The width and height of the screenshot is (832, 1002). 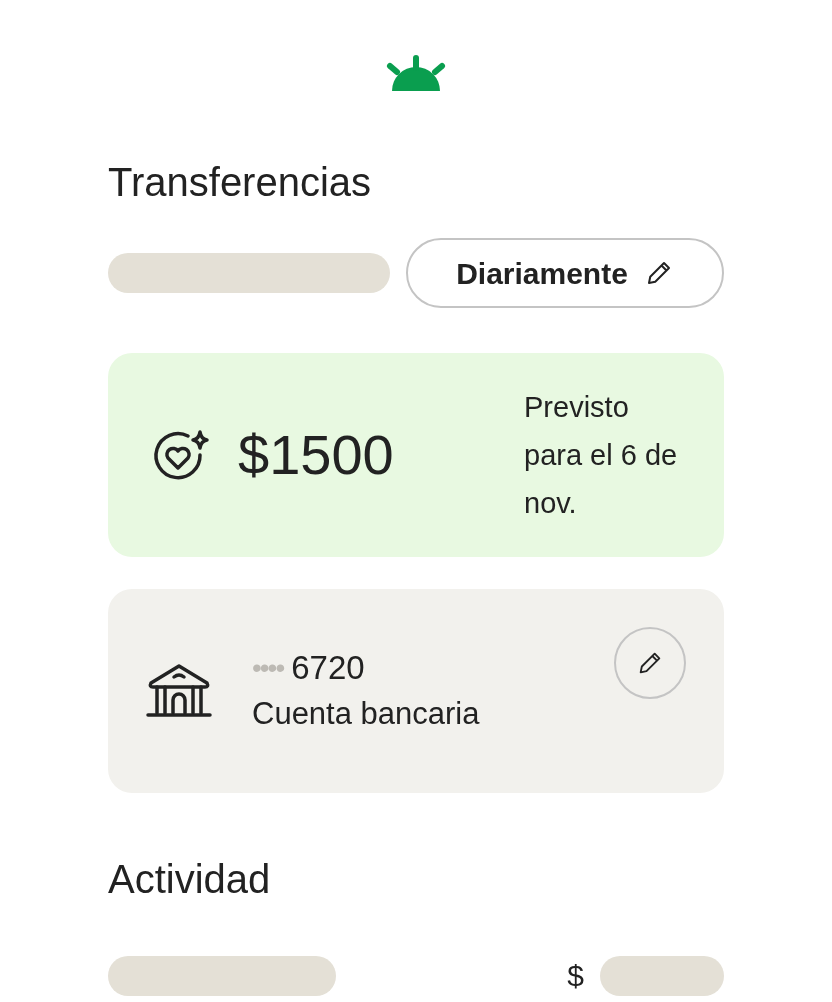 What do you see at coordinates (601, 455) in the screenshot?
I see `schedule-note: Previsto para el 6 de nov.` at bounding box center [601, 455].